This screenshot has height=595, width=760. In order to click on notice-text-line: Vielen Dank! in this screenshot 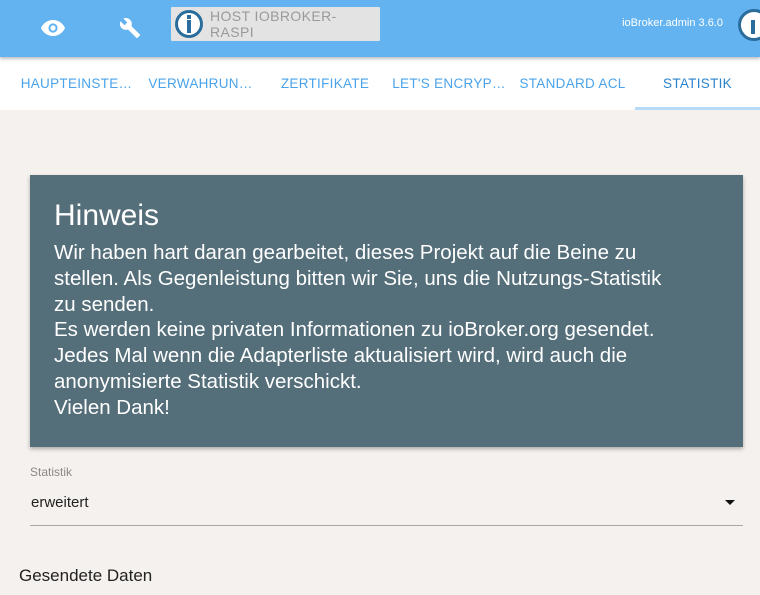, I will do `click(112, 407)`.